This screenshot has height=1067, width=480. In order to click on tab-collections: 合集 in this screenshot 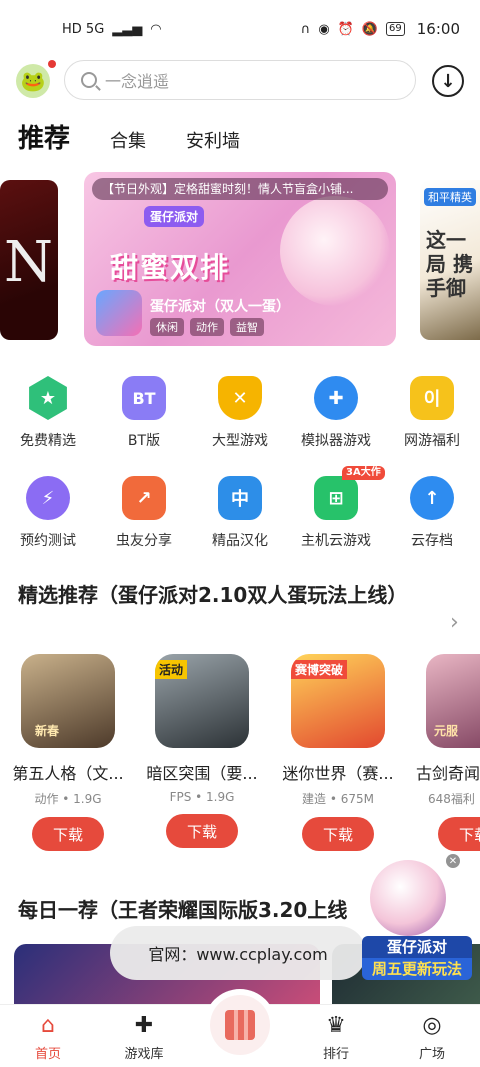, I will do `click(128, 140)`.